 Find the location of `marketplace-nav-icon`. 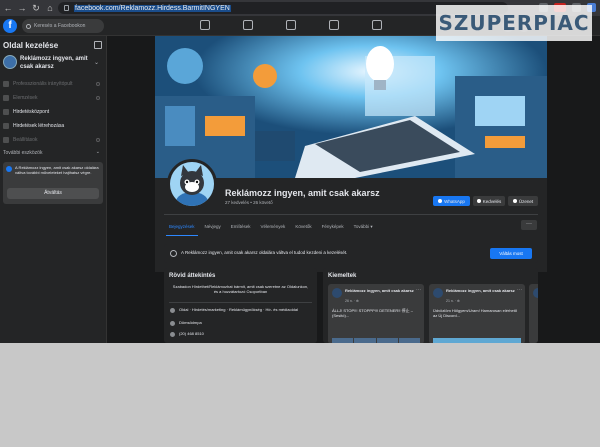

marketplace-nav-icon is located at coordinates (291, 25).